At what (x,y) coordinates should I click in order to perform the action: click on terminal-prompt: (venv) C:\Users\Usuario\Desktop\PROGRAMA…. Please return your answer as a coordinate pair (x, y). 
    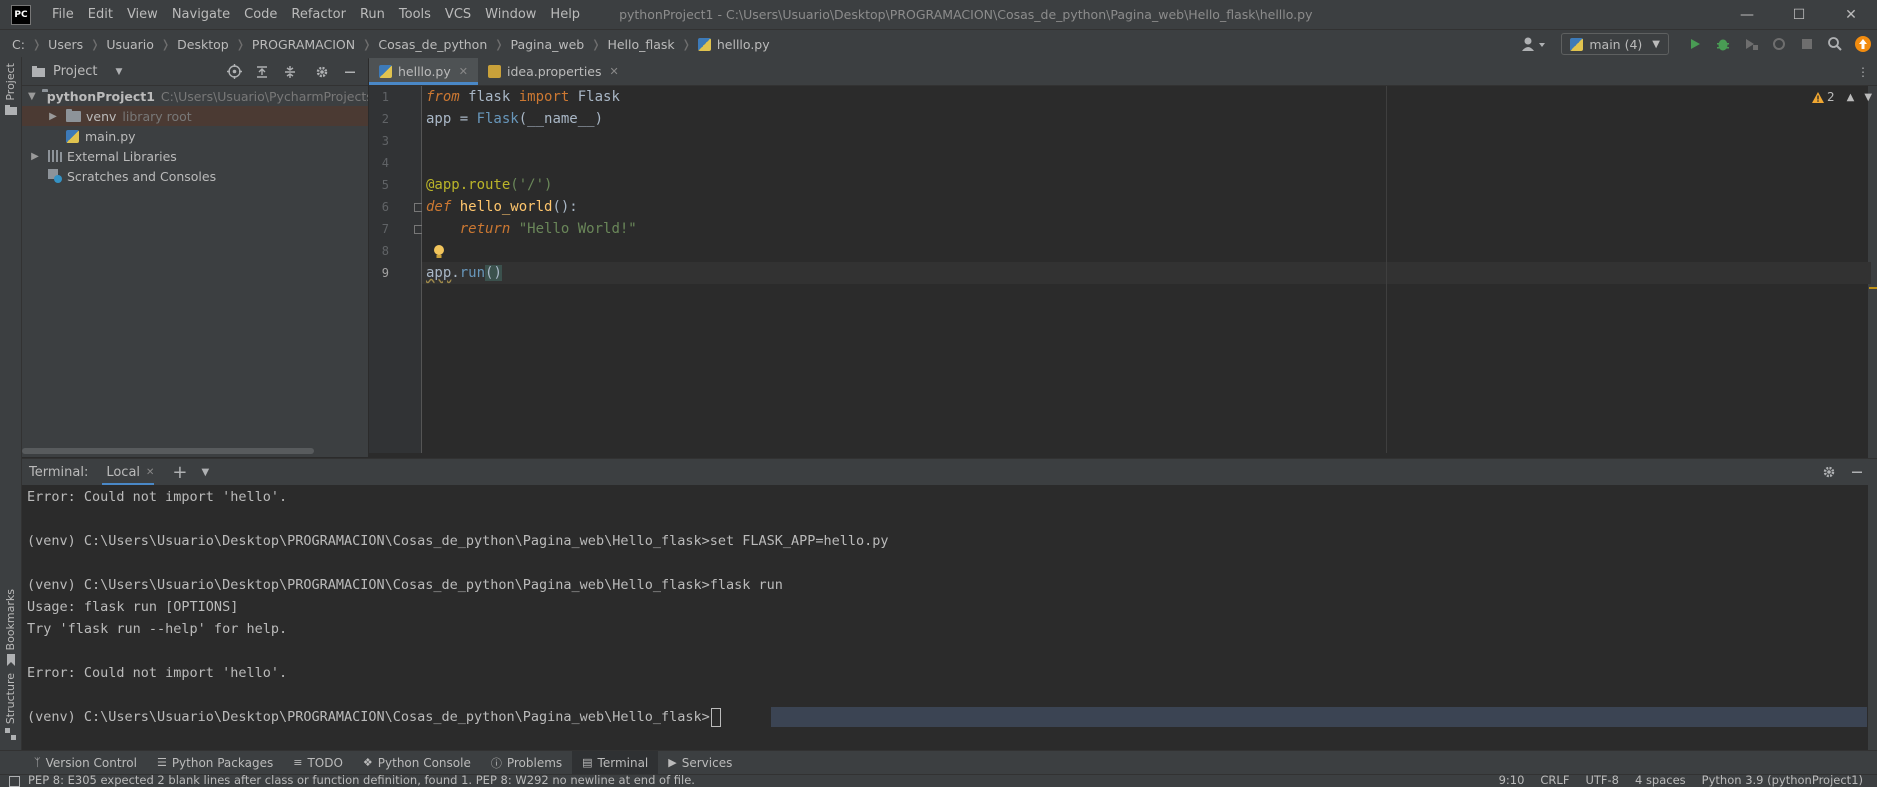
    Looking at the image, I should click on (368, 717).